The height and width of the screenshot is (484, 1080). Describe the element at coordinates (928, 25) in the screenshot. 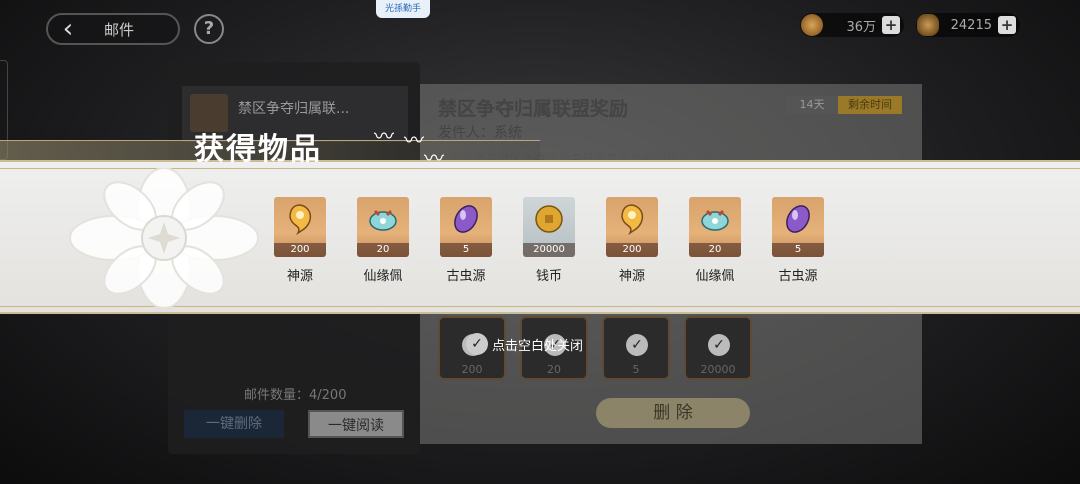

I see `gem-icon` at that location.